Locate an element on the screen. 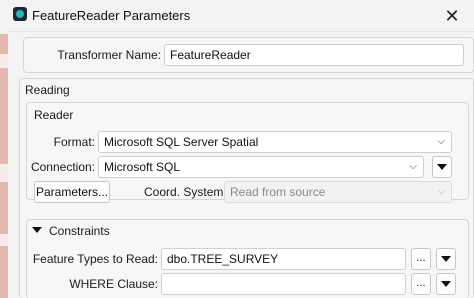  format-label: Format: is located at coordinates (74, 142).